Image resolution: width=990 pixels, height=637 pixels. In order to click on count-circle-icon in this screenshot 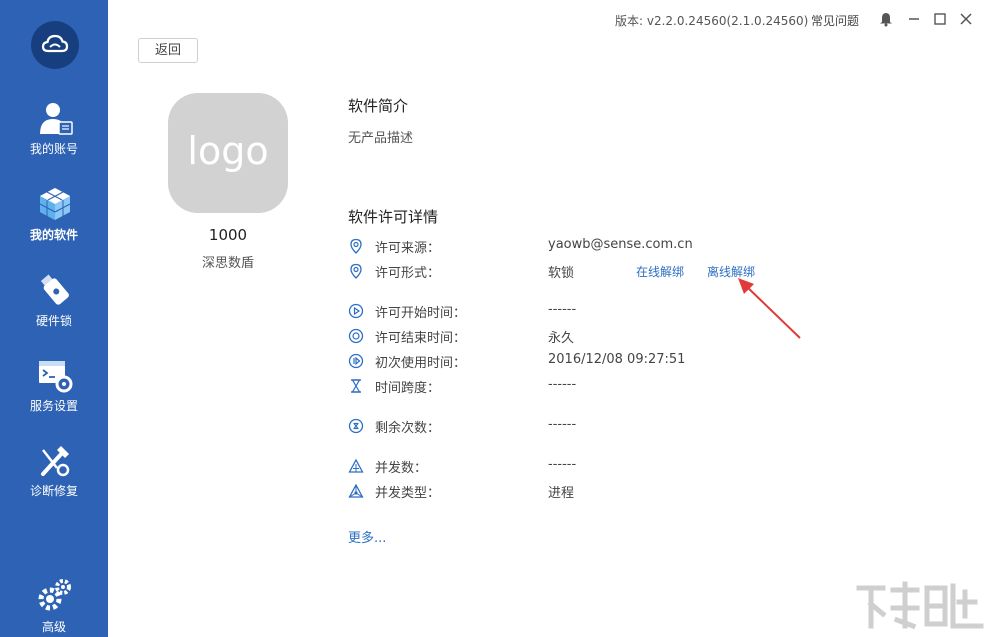, I will do `click(356, 426)`.